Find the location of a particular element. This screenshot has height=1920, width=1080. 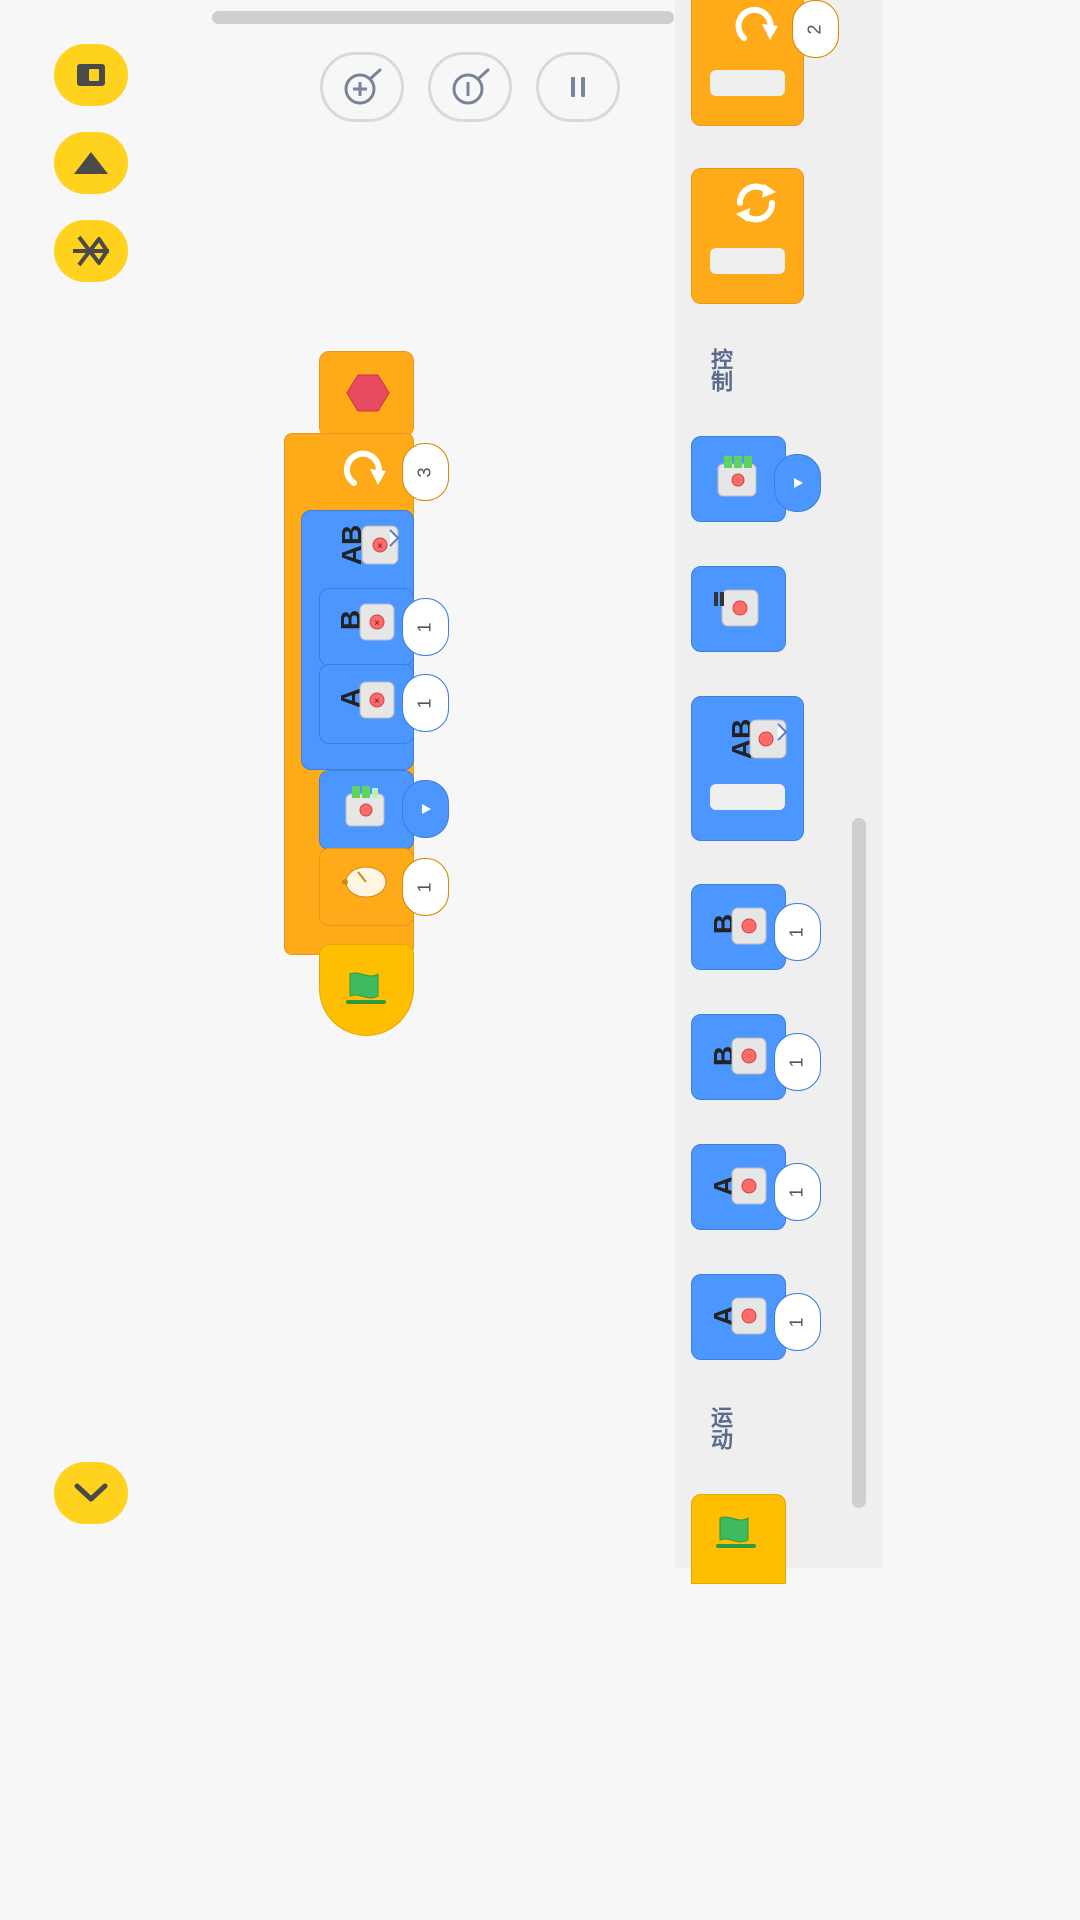

pause-icon is located at coordinates (578, 87).